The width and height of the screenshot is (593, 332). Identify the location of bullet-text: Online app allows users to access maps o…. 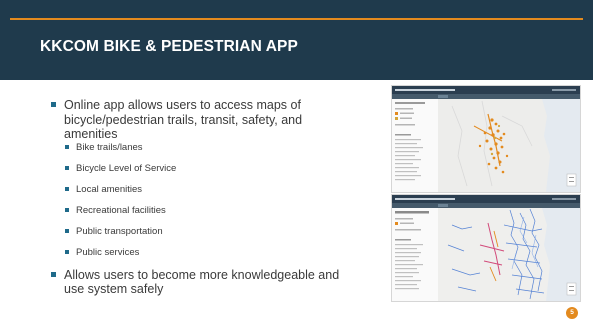
(183, 120).